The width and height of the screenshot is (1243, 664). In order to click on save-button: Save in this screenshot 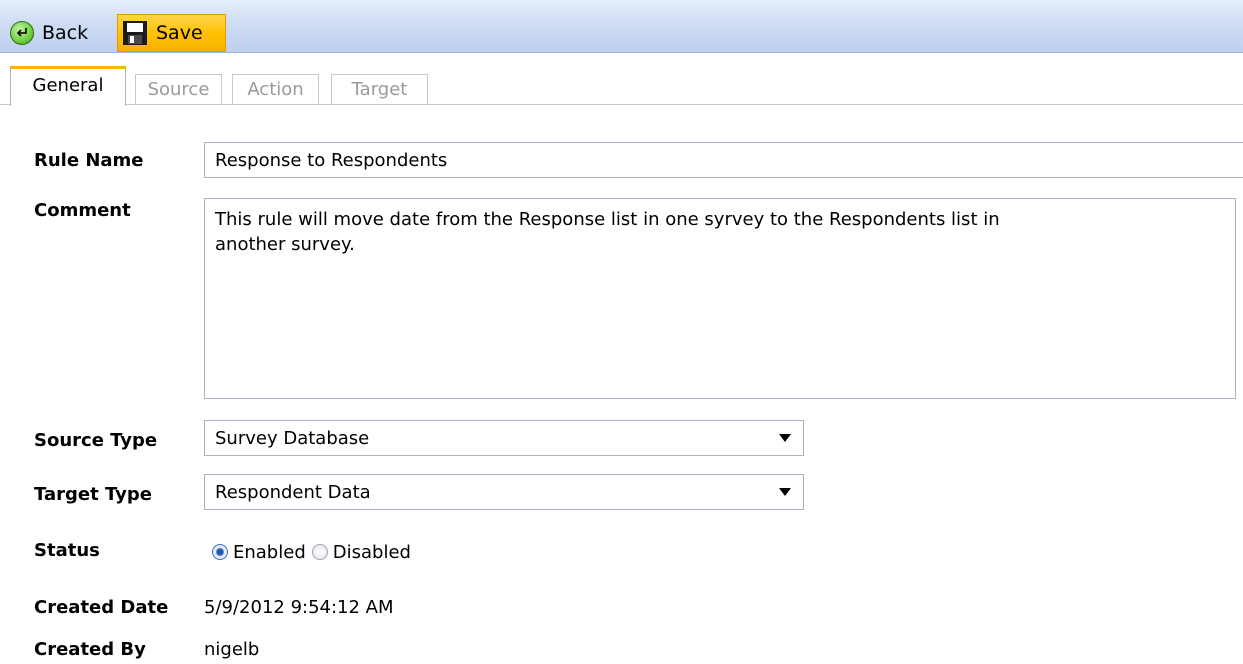, I will do `click(171, 33)`.